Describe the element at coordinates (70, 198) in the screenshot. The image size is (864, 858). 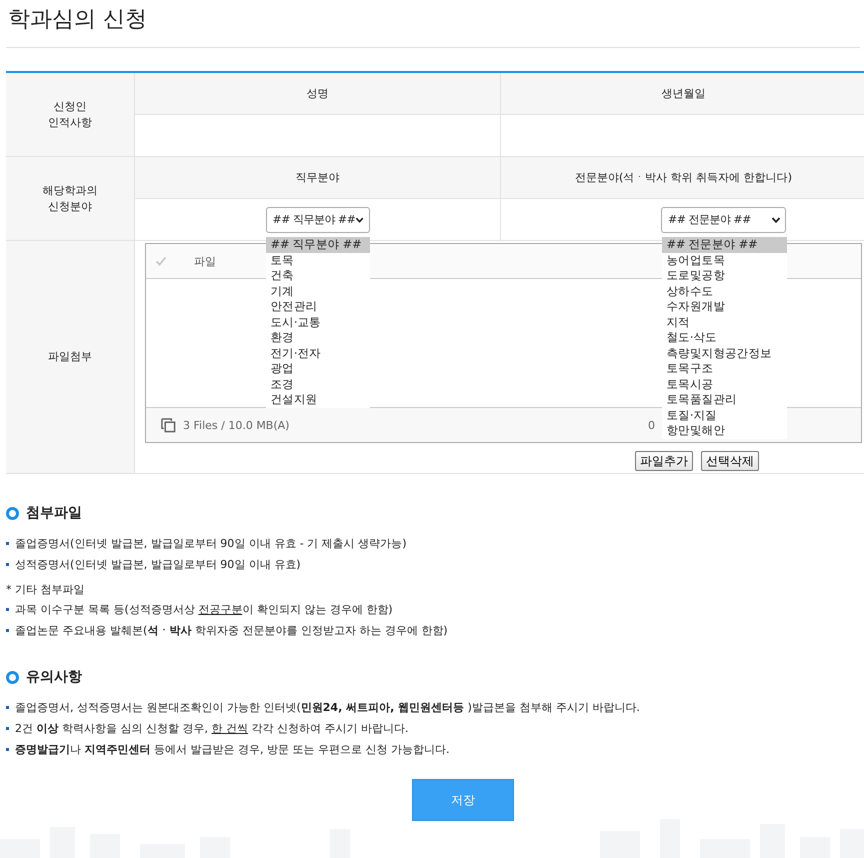
I see `row-label: 해당학과의 신청분야` at that location.